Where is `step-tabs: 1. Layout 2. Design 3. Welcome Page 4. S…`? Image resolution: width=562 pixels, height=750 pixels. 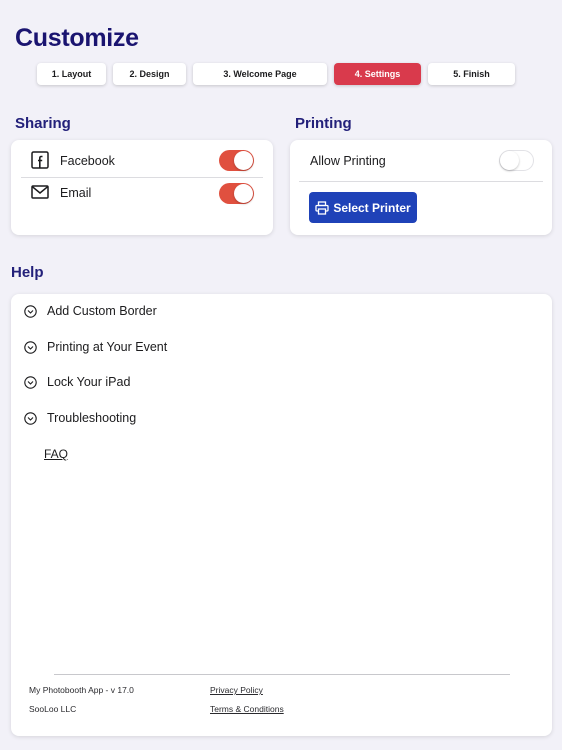
step-tabs: 1. Layout 2. Design 3. Welcome Page 4. S… is located at coordinates (281, 74).